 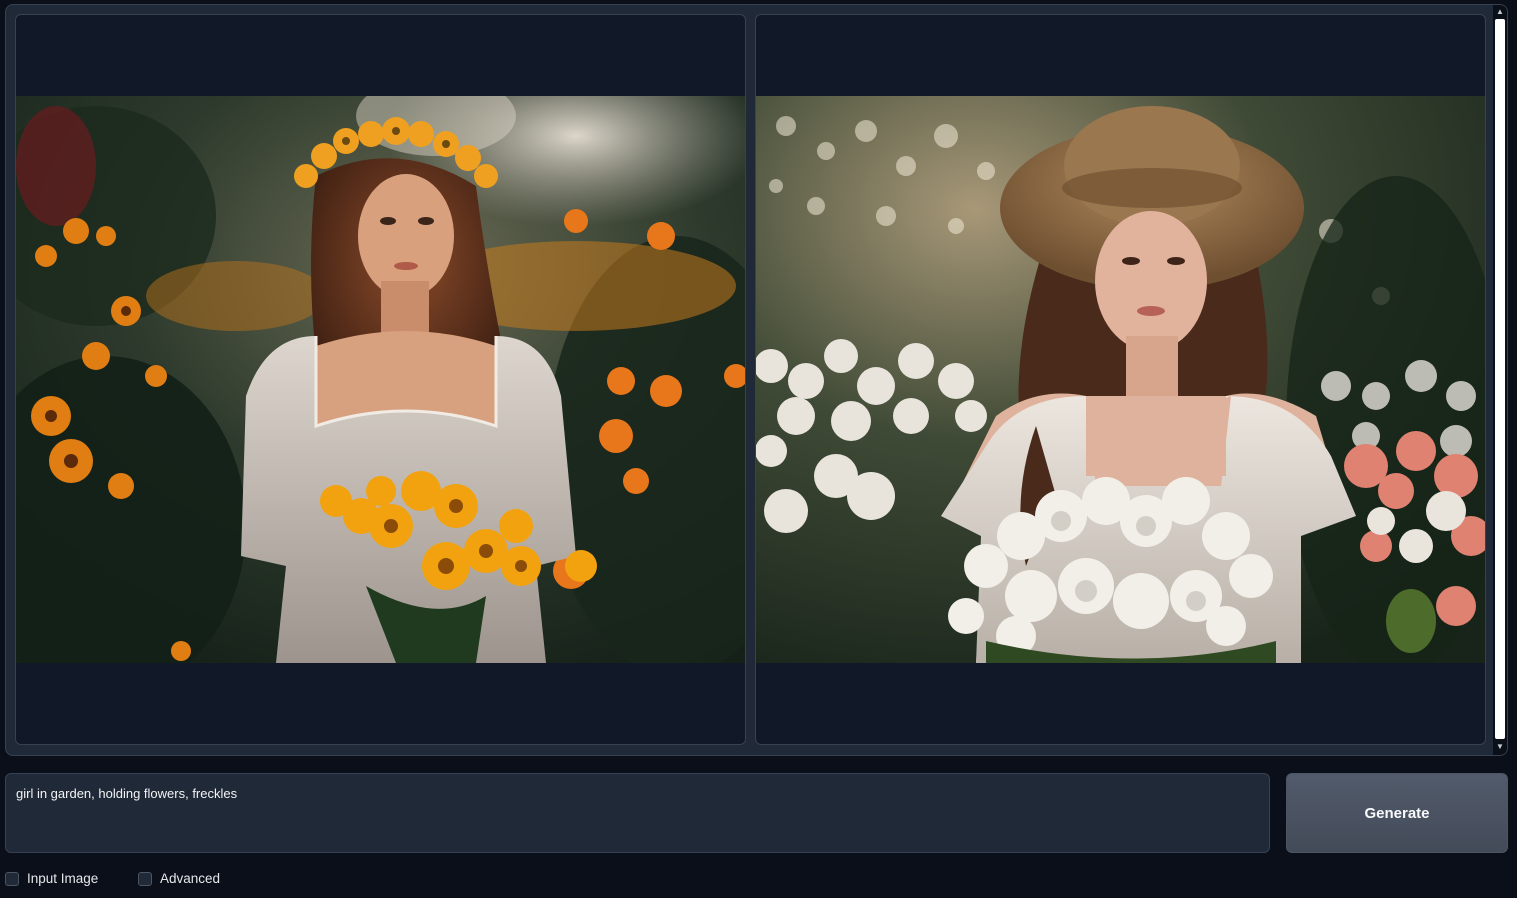 I want to click on advanced-option: Advanced, so click(x=179, y=878).